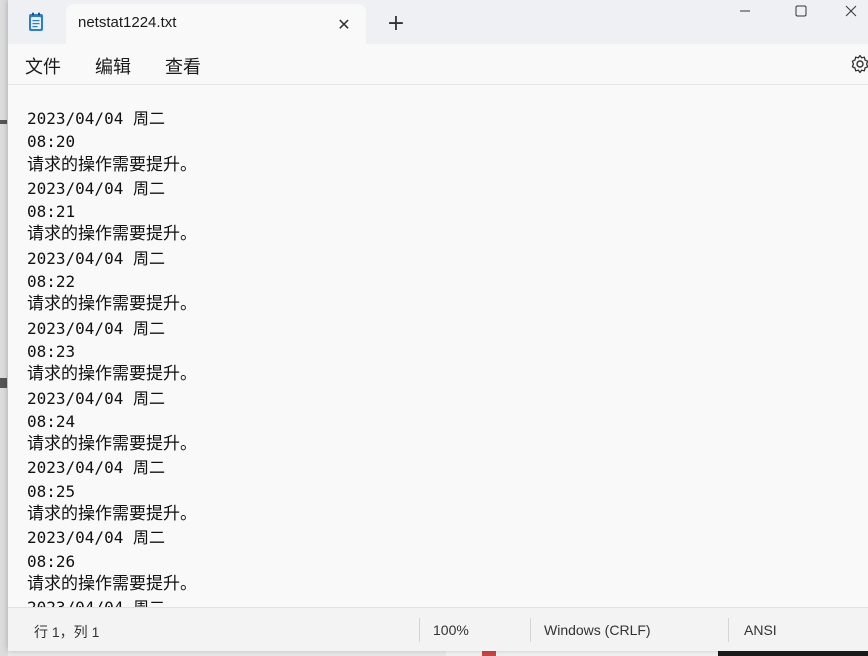  Describe the element at coordinates (438, 22) in the screenshot. I see `title-bar: netstat1224.txt ✕ +` at that location.